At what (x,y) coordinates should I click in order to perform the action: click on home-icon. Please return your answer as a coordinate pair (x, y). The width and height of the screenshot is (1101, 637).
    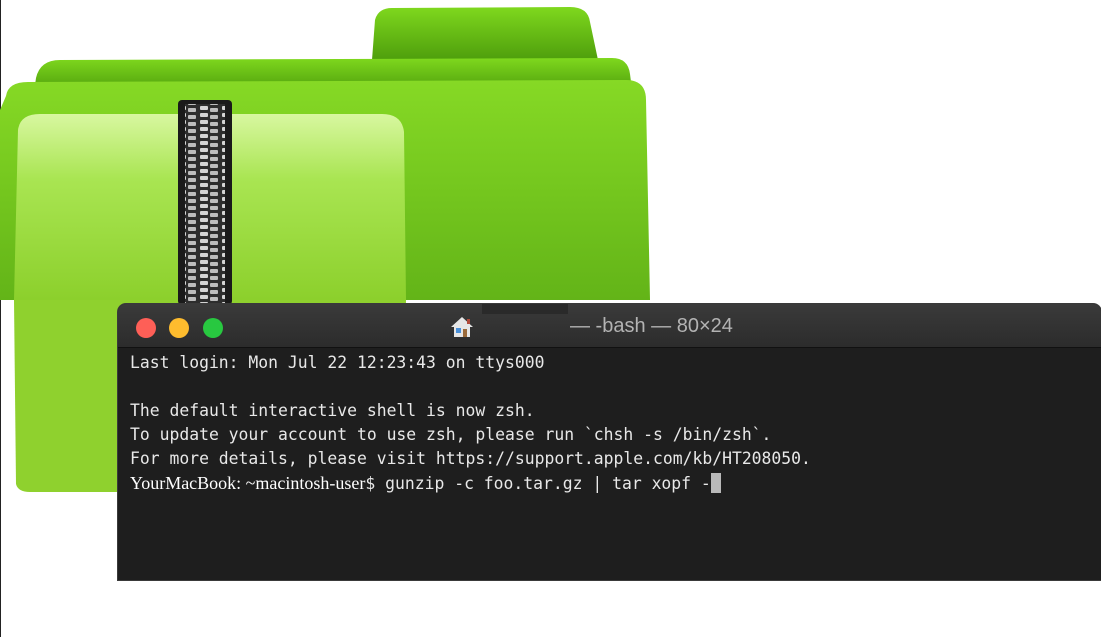
    Looking at the image, I should click on (462, 327).